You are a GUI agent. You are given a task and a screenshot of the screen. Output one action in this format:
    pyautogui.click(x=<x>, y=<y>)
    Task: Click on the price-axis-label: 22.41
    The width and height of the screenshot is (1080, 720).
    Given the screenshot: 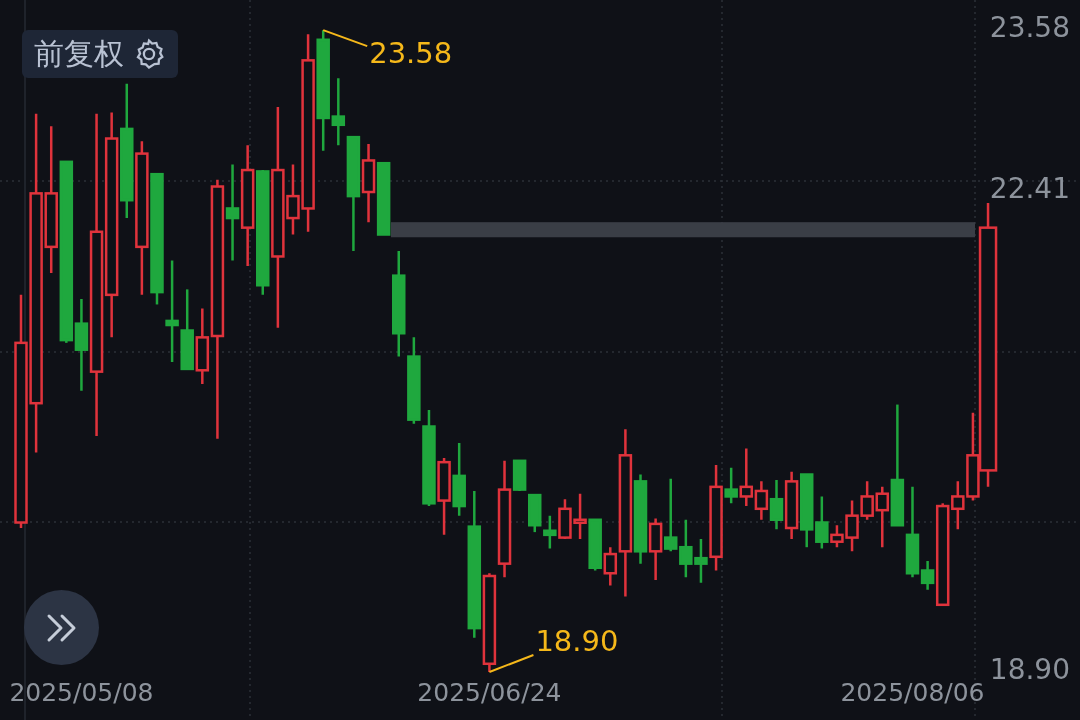 What is the action you would take?
    pyautogui.click(x=1029, y=188)
    